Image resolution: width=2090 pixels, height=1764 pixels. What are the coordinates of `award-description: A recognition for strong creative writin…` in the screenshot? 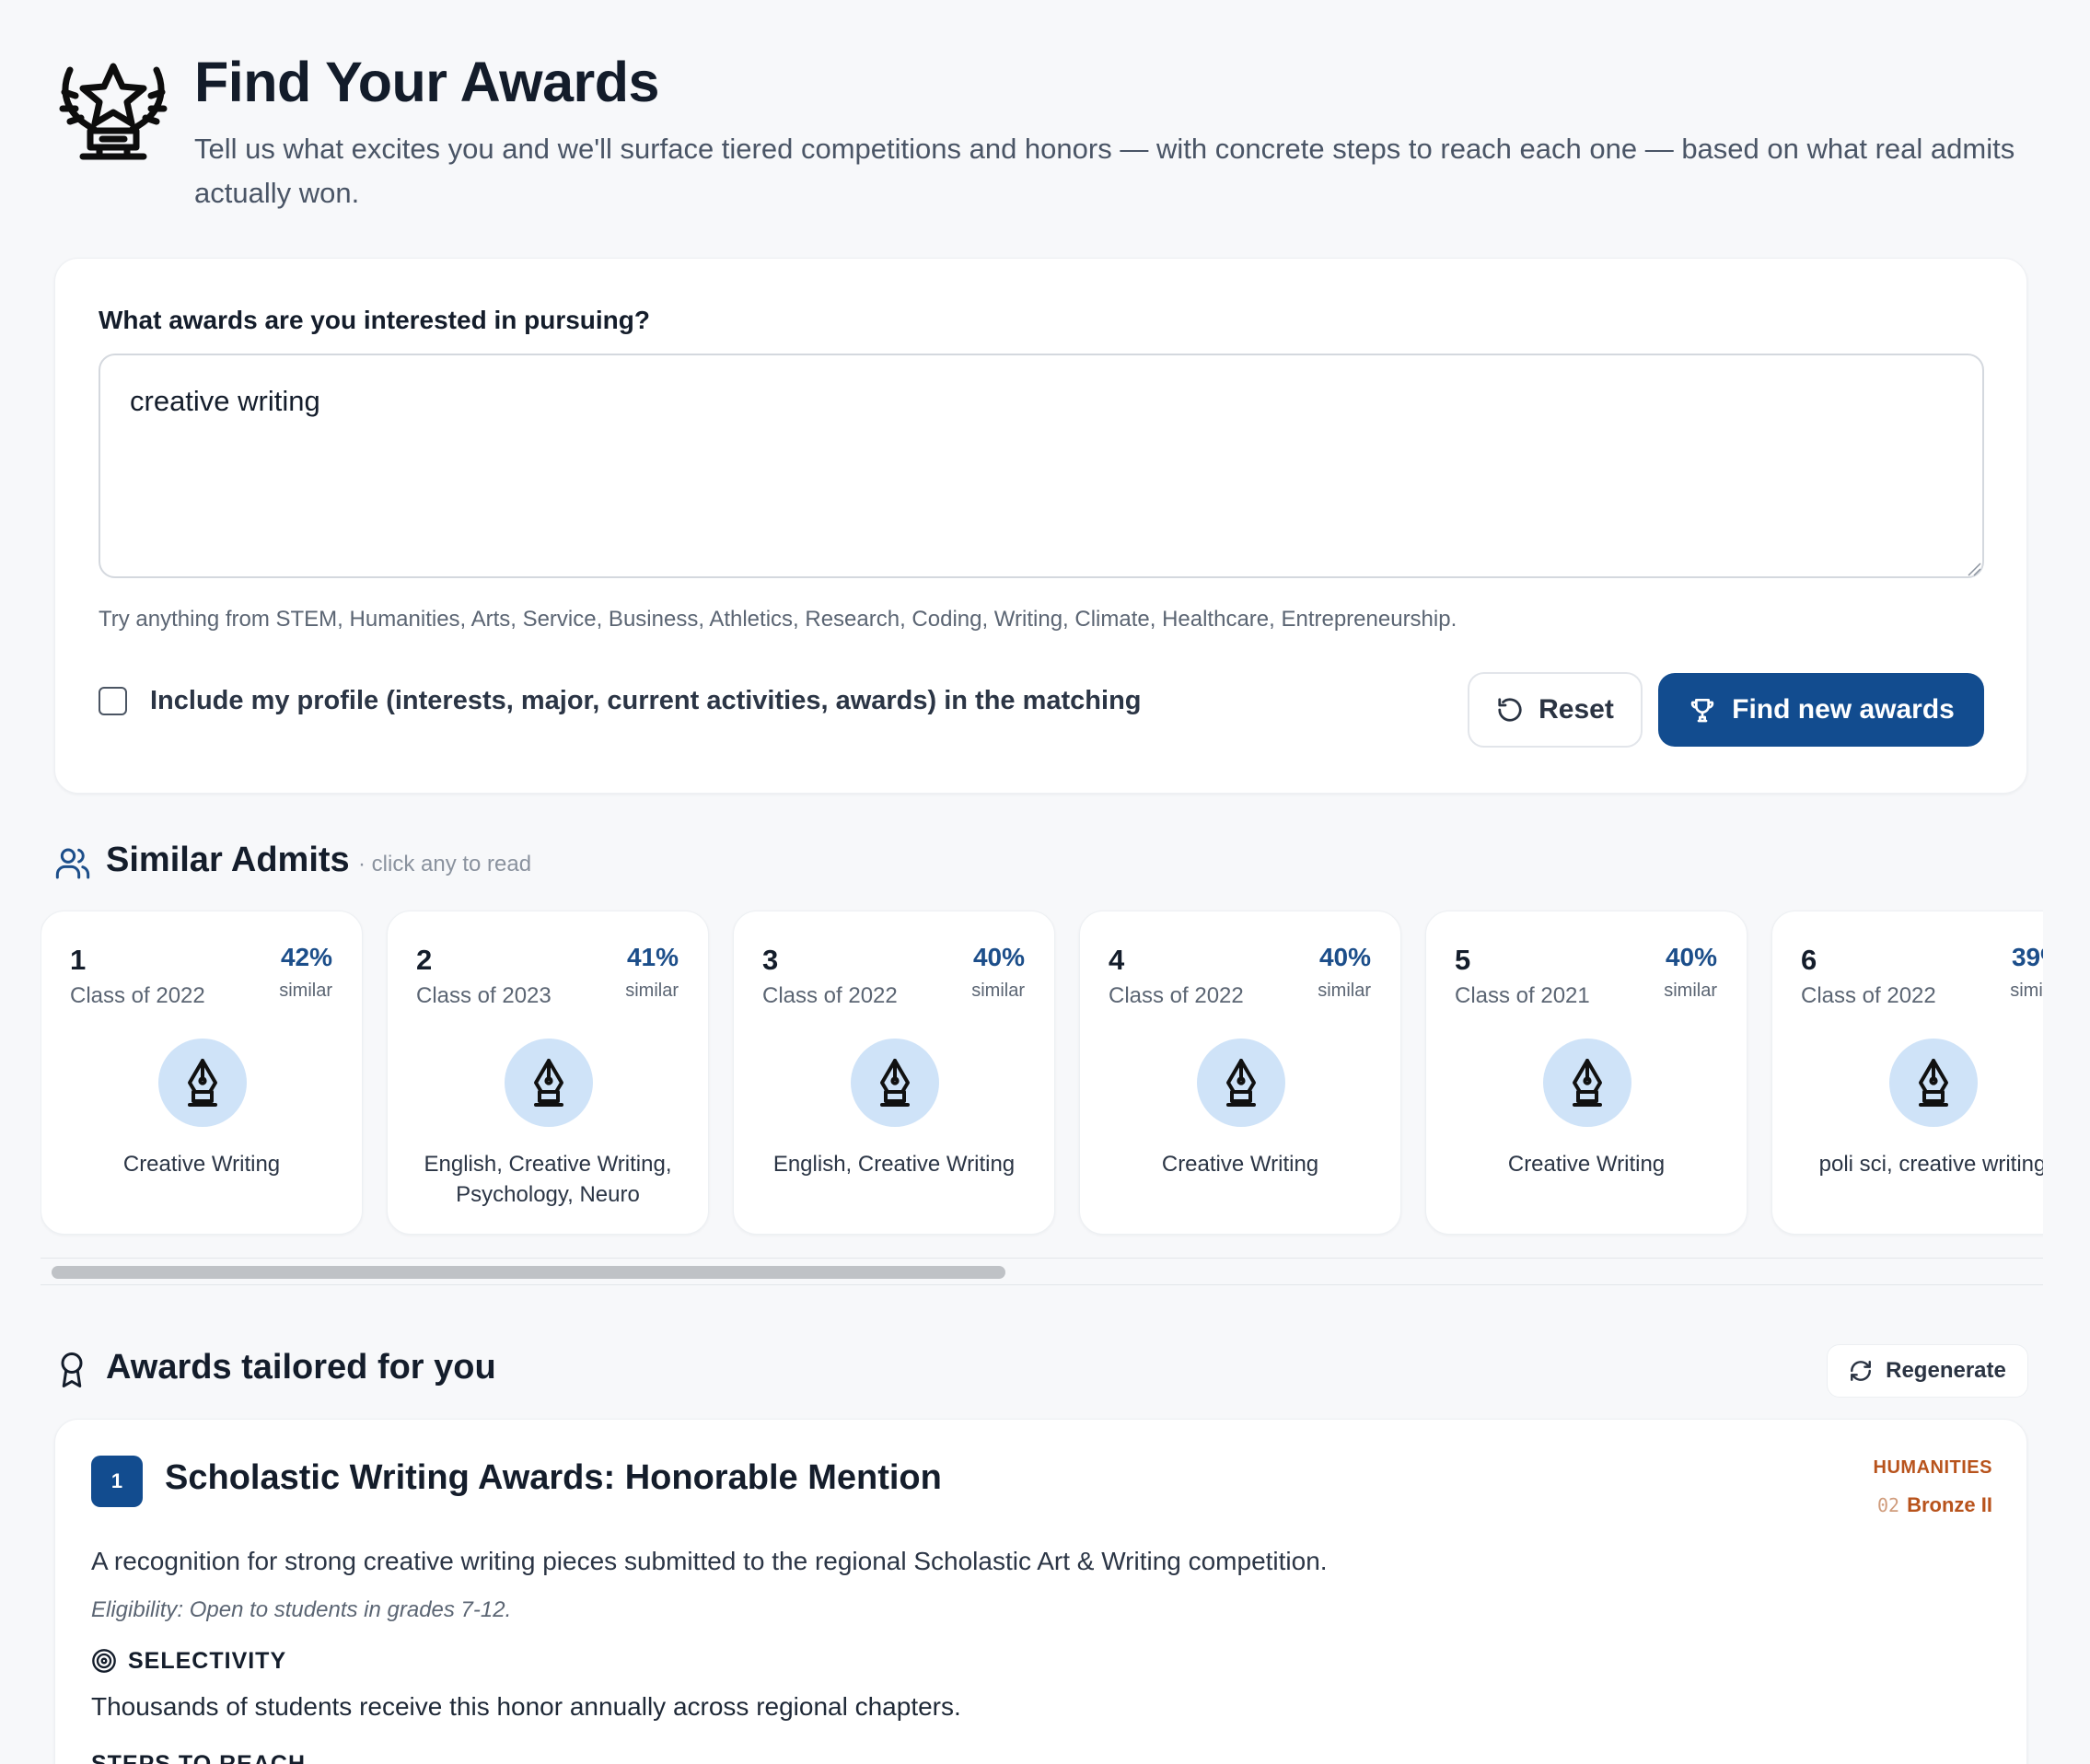 It's located at (710, 1561).